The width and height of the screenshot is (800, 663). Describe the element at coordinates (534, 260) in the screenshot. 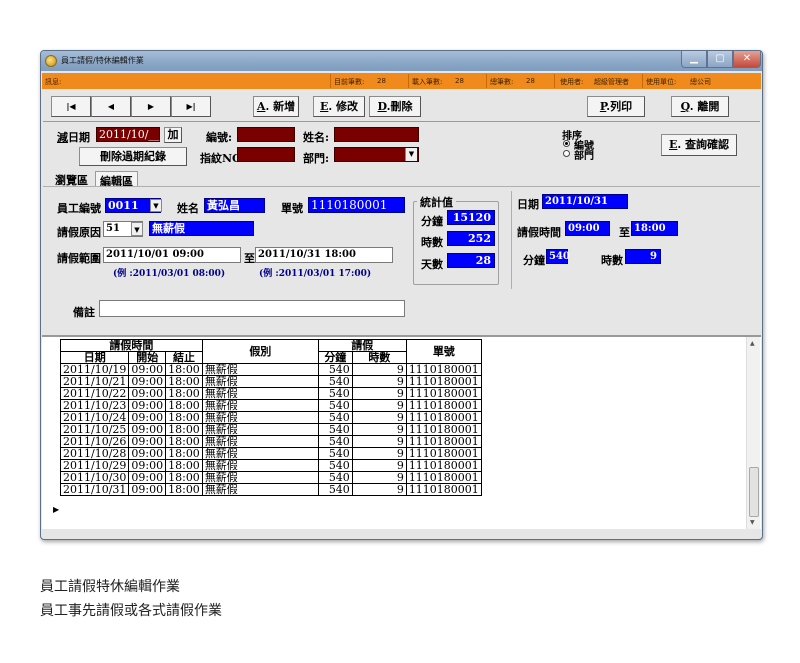

I see `right-minutes-label: 分鐘` at that location.